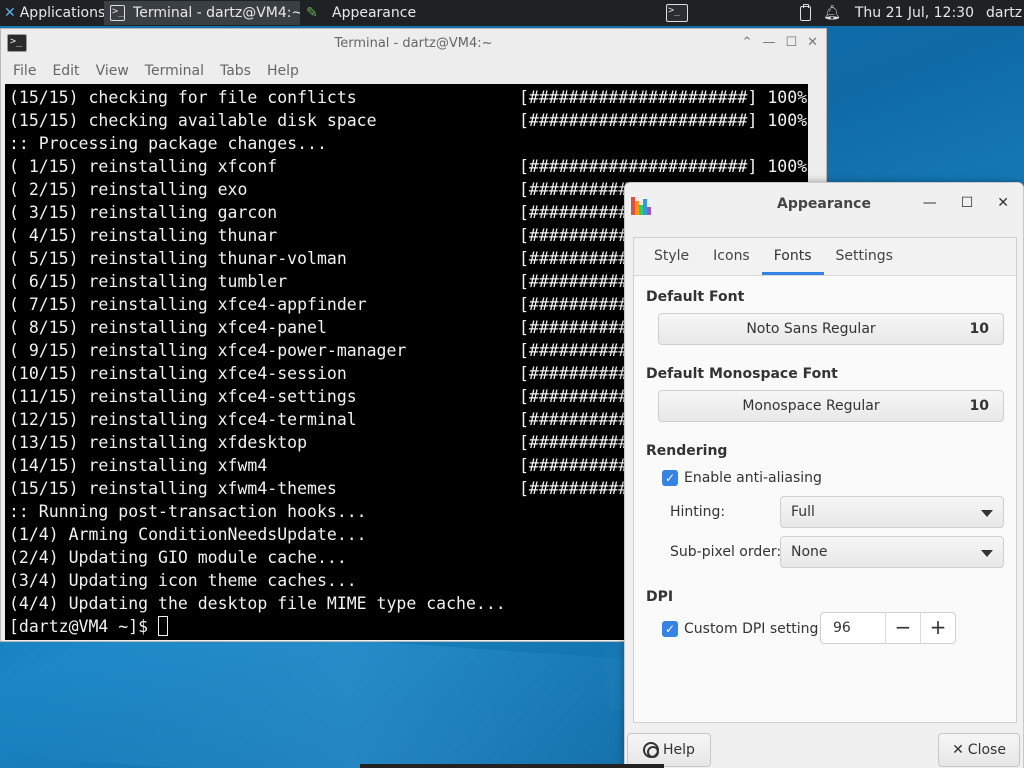 Image resolution: width=1024 pixels, height=768 pixels. What do you see at coordinates (202, 13) in the screenshot?
I see `taskbar-item-terminal: >_ Terminal - dartz@VM4:~` at bounding box center [202, 13].